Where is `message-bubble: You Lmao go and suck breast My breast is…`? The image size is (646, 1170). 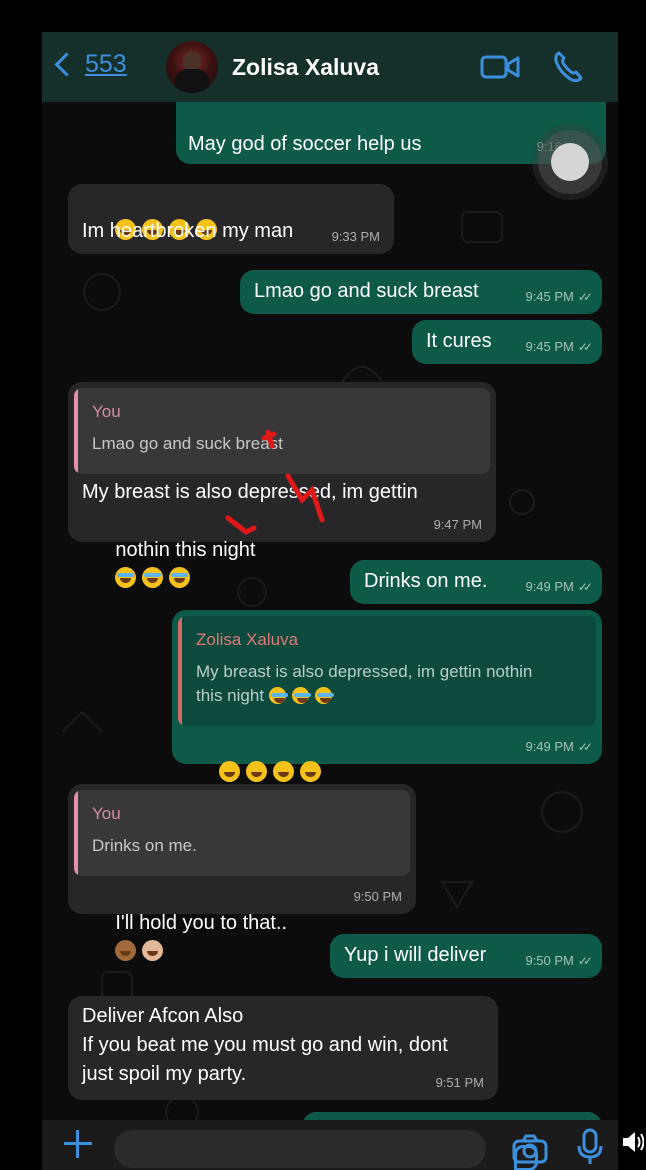
message-bubble: You Lmao go and suck breast My breast is… is located at coordinates (282, 485).